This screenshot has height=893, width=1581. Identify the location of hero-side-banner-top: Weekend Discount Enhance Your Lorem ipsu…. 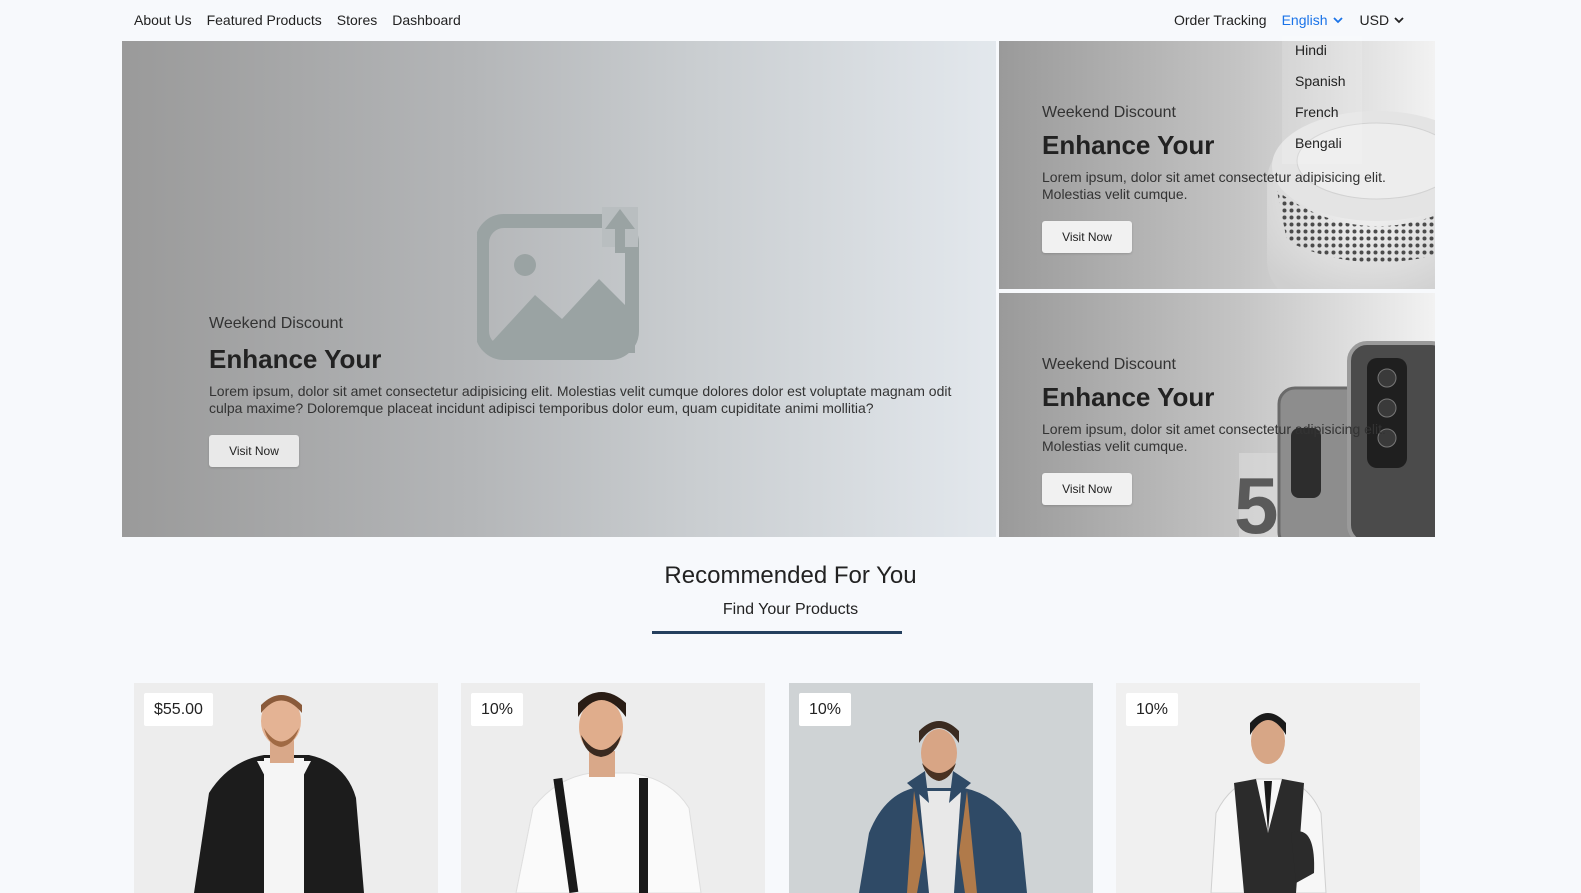
(1217, 165).